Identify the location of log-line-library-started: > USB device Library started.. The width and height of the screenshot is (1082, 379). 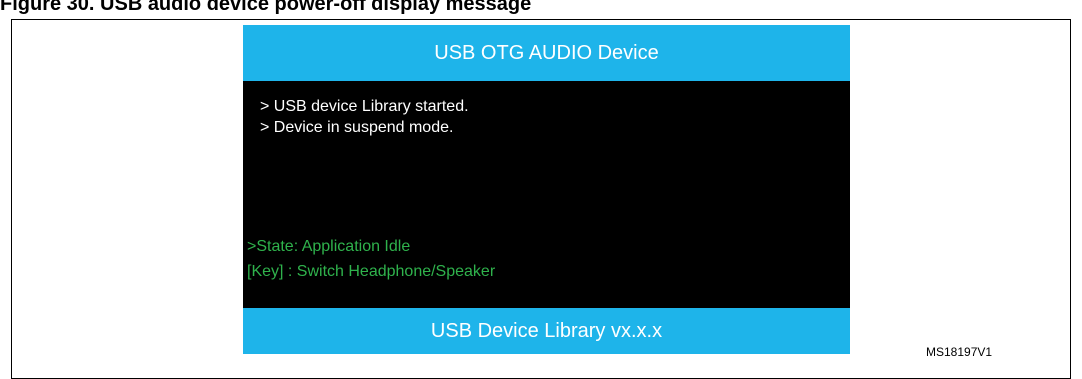
(364, 106).